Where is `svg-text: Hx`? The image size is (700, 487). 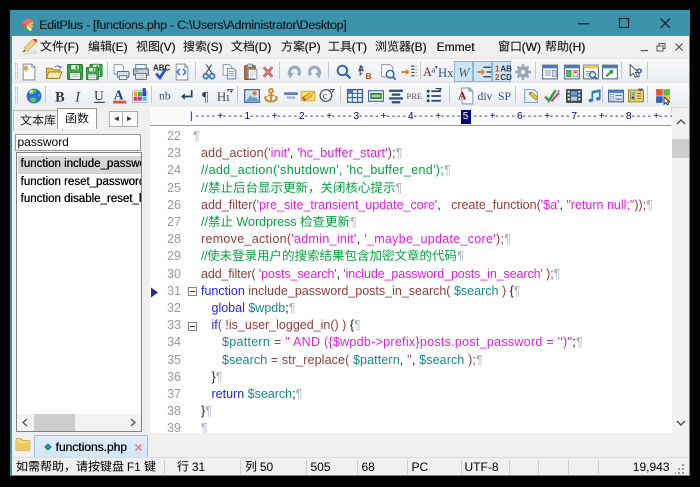 svg-text: Hx is located at coordinates (446, 72).